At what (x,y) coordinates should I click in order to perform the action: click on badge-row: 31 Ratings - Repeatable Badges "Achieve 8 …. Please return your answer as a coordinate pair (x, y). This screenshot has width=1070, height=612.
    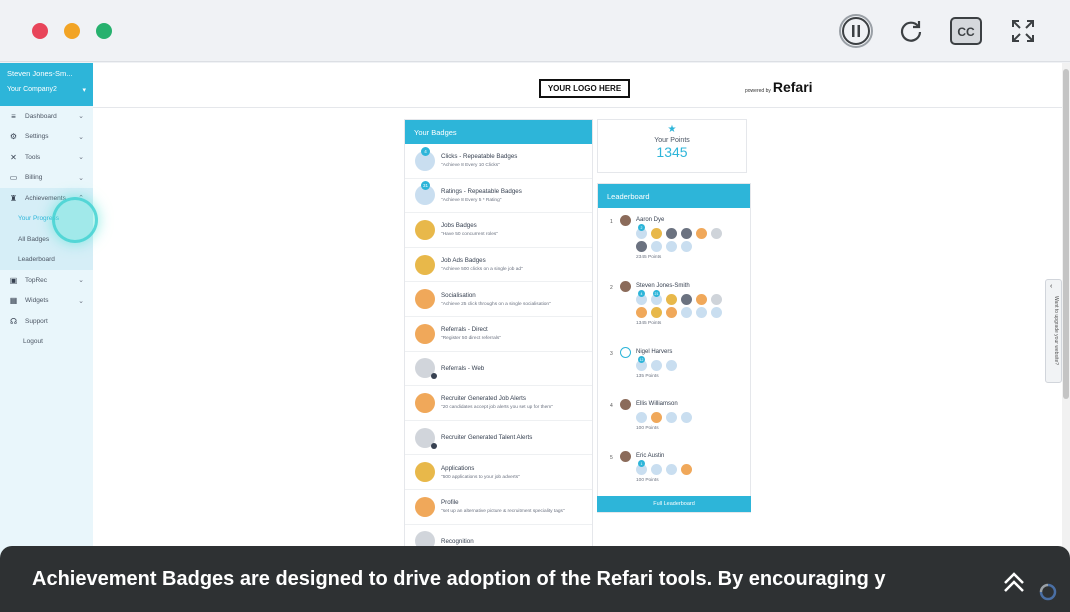
    Looking at the image, I should click on (498, 196).